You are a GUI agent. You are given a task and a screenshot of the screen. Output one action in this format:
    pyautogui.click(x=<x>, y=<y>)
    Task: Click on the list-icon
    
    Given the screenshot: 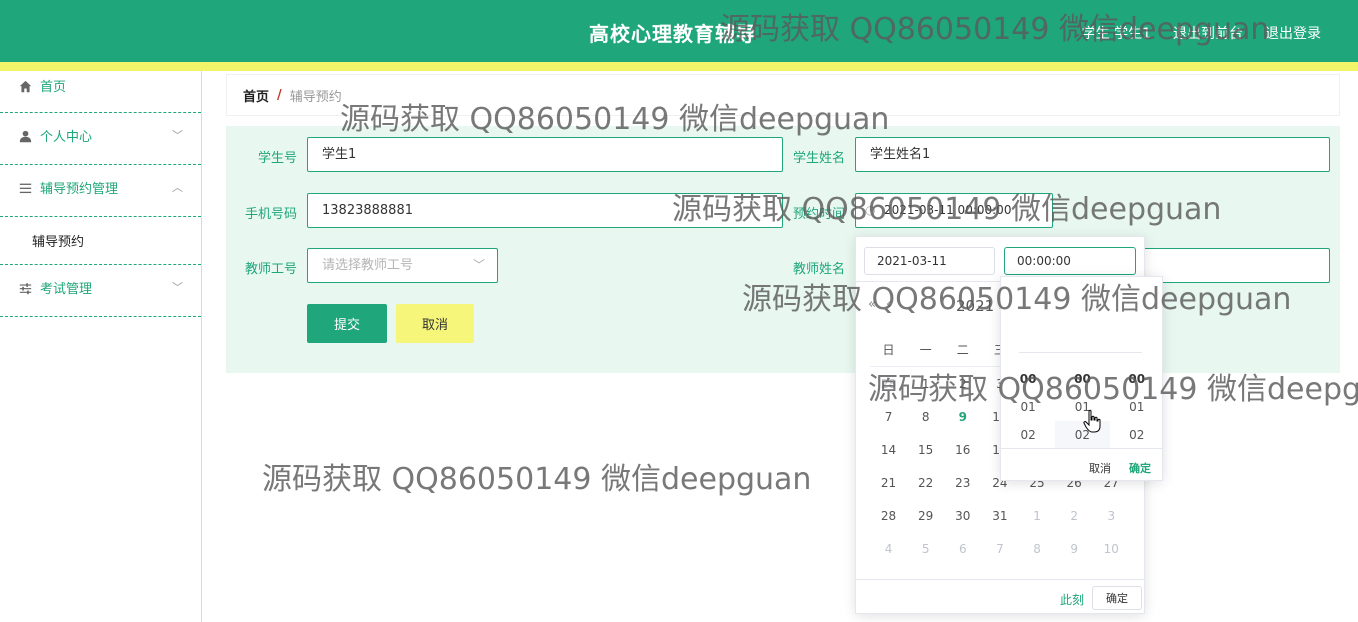 What is the action you would take?
    pyautogui.click(x=25, y=189)
    